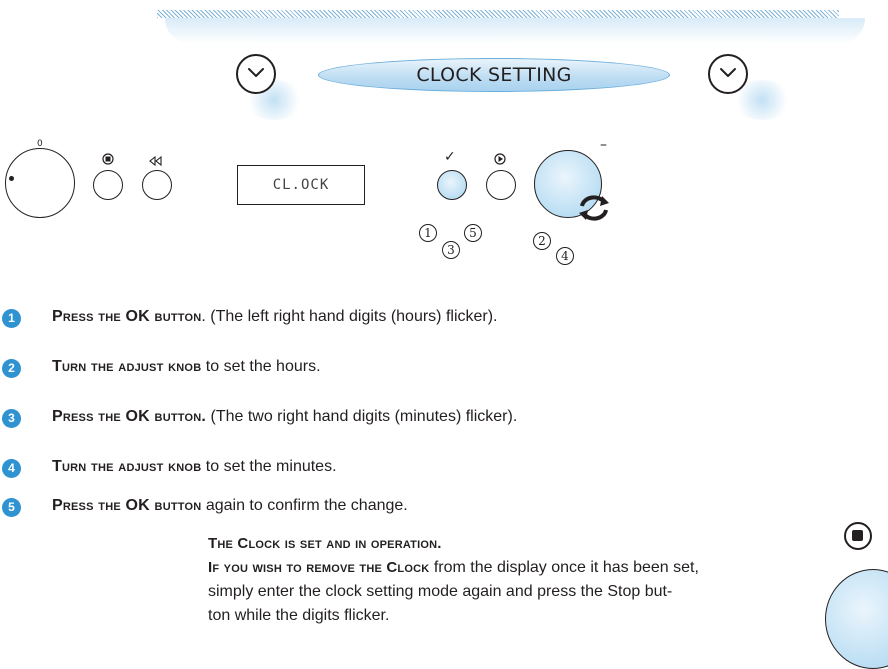 The width and height of the screenshot is (888, 669). I want to click on stop-button, so click(108, 185).